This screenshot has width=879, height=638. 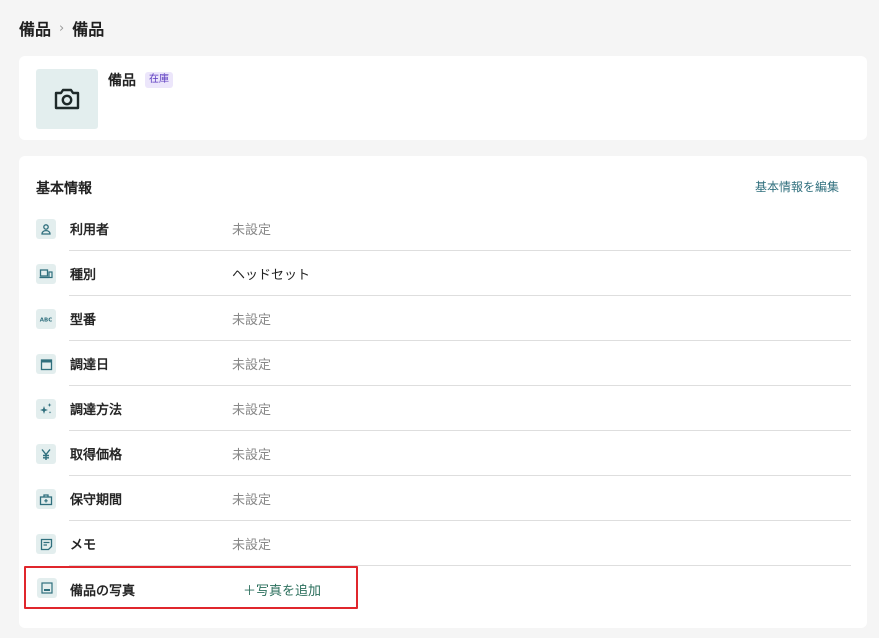 I want to click on svg-text: ABC, so click(x=46, y=321).